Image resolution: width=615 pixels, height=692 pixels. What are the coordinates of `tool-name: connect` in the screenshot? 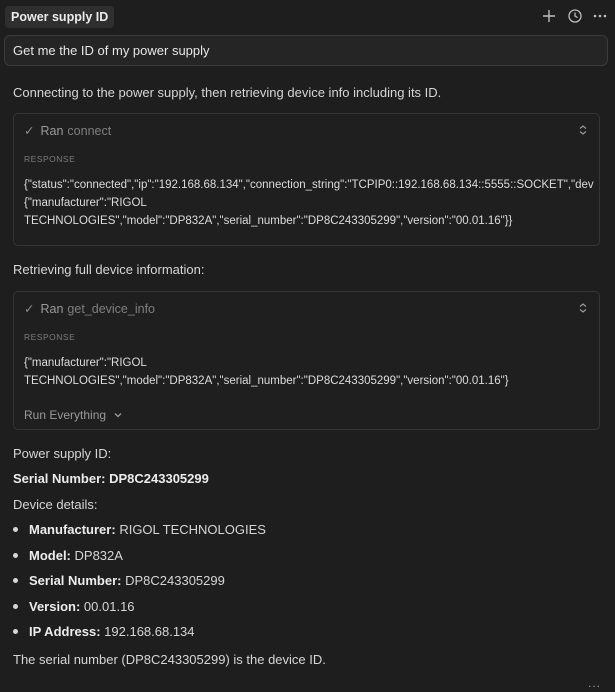 It's located at (89, 131).